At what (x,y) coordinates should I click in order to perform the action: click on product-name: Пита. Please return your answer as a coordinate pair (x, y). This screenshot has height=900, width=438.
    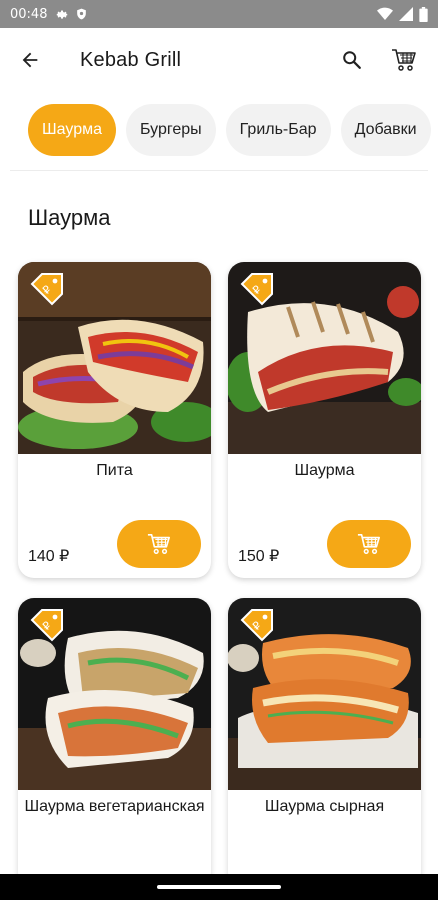
    Looking at the image, I should click on (114, 470).